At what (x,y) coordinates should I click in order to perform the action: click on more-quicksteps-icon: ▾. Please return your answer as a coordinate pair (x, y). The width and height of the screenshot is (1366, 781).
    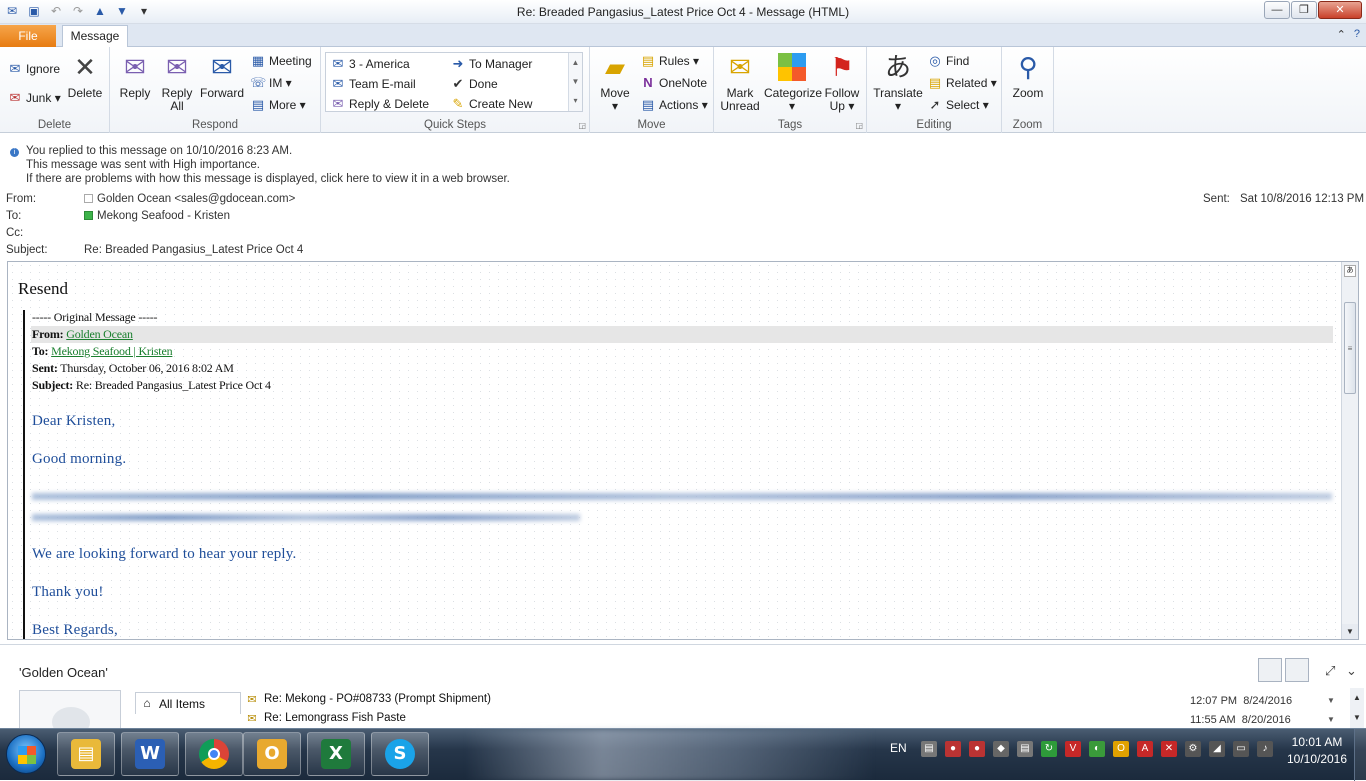
    Looking at the image, I should click on (575, 100).